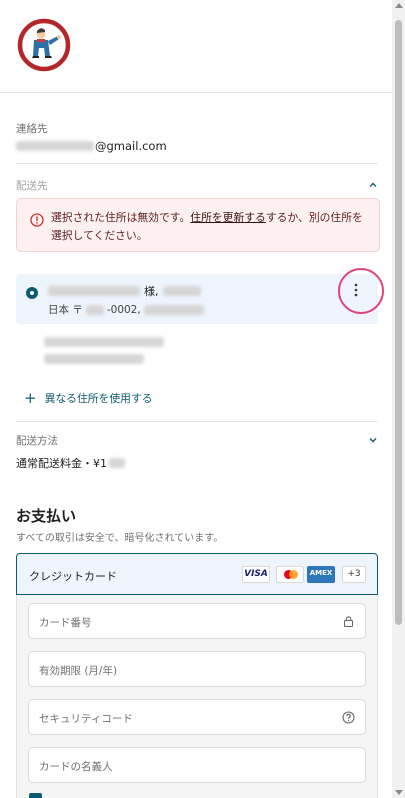 This screenshot has height=798, width=405. I want to click on error-icon, so click(37, 220).